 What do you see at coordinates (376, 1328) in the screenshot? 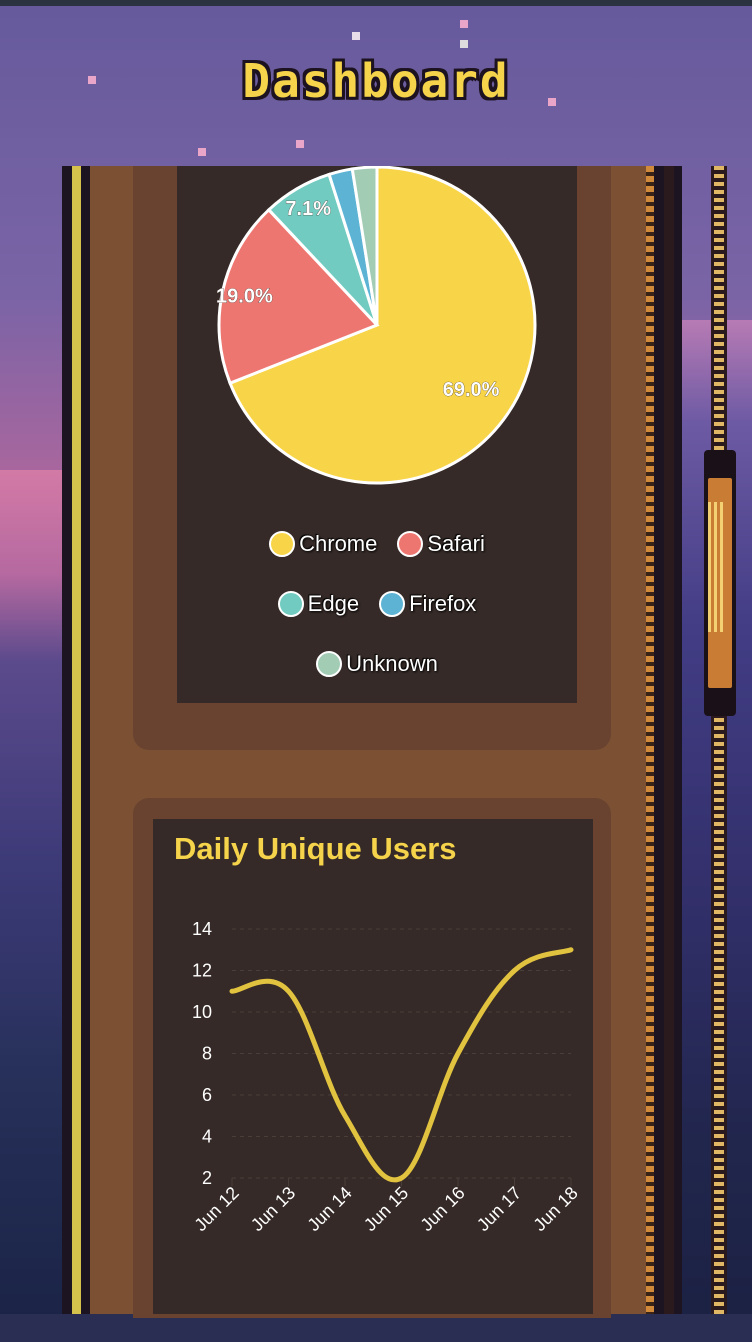
I see `cityscape-bottom` at bounding box center [376, 1328].